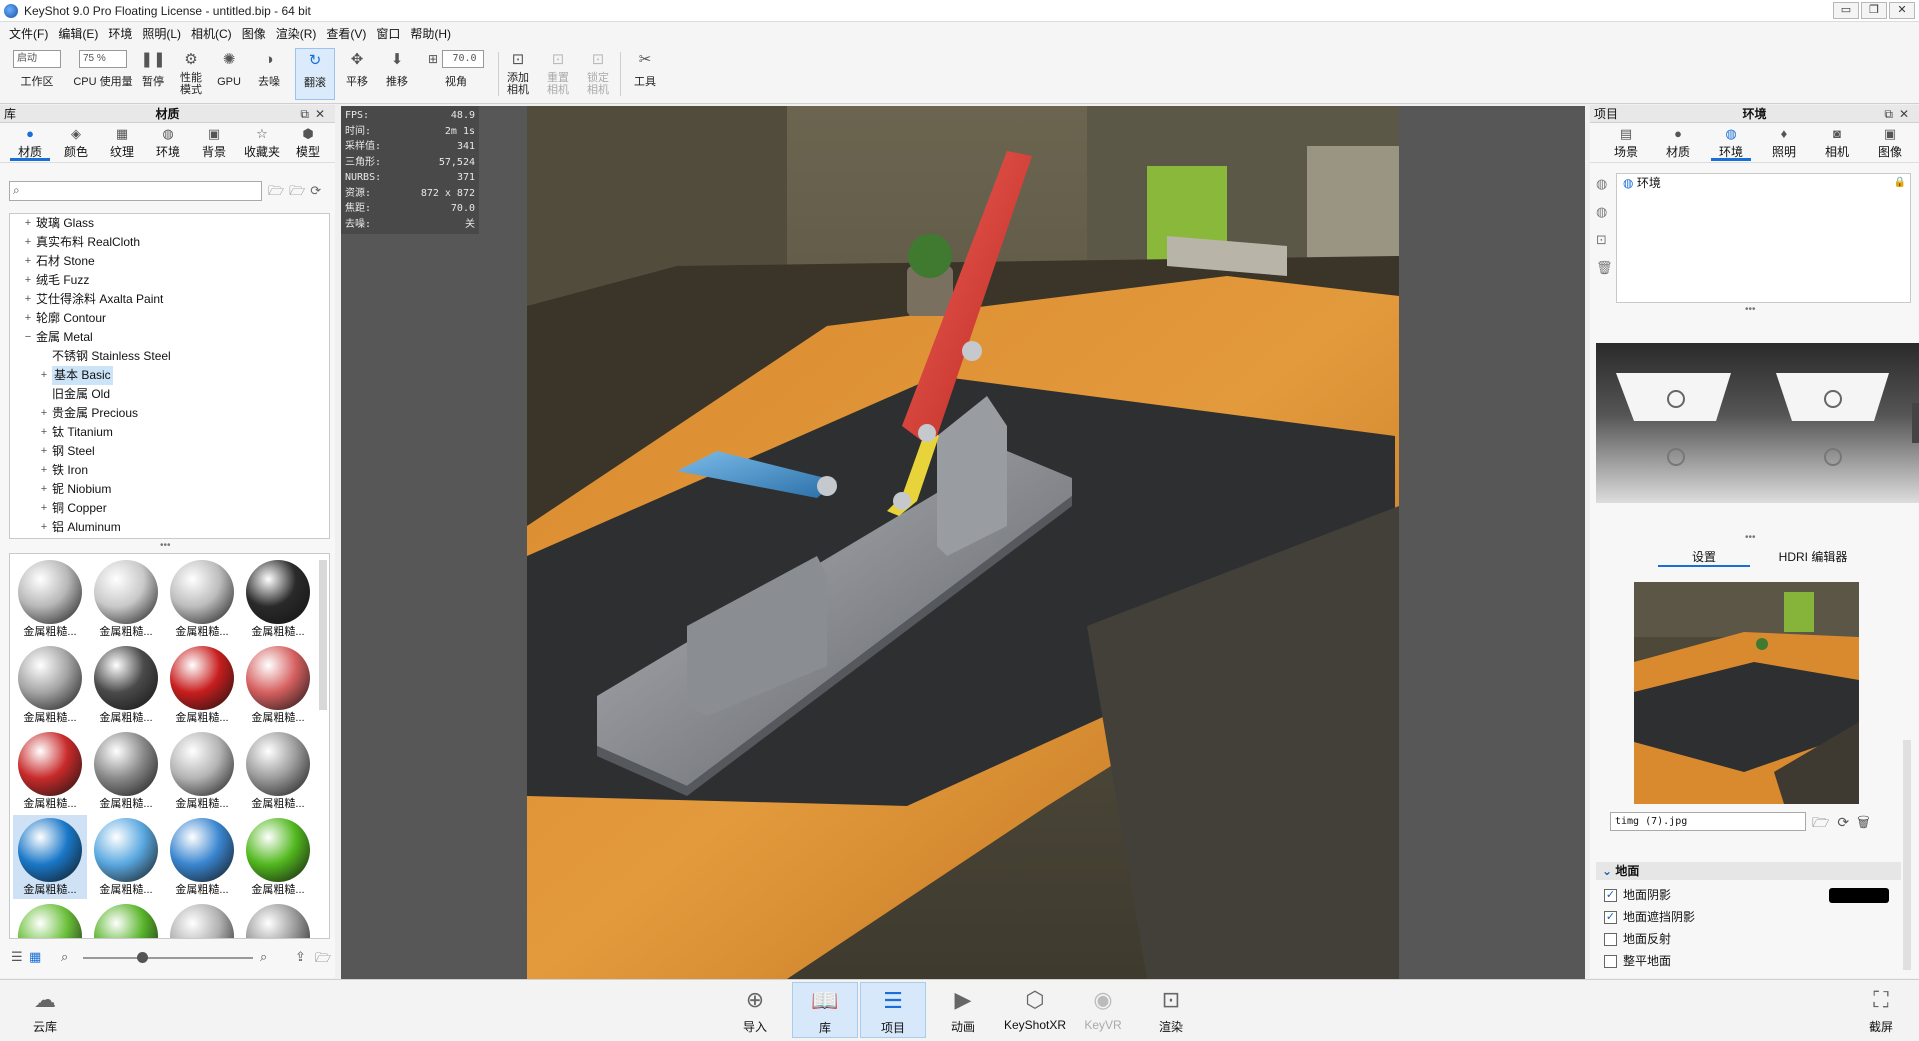 This screenshot has width=1919, height=1041. I want to click on tree-item: + 轮廓 Contour, so click(169, 318).